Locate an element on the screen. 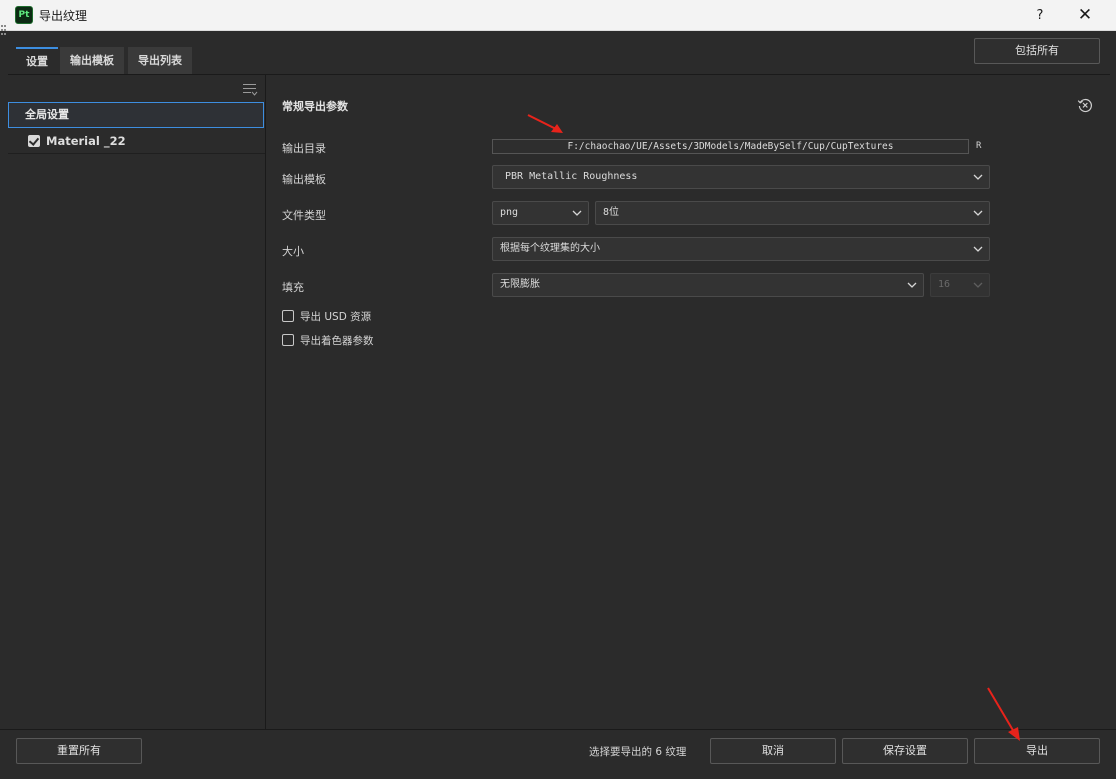 Image resolution: width=1116 pixels, height=779 pixels. size-value: 根据每个纹理集的大小 is located at coordinates (550, 248).